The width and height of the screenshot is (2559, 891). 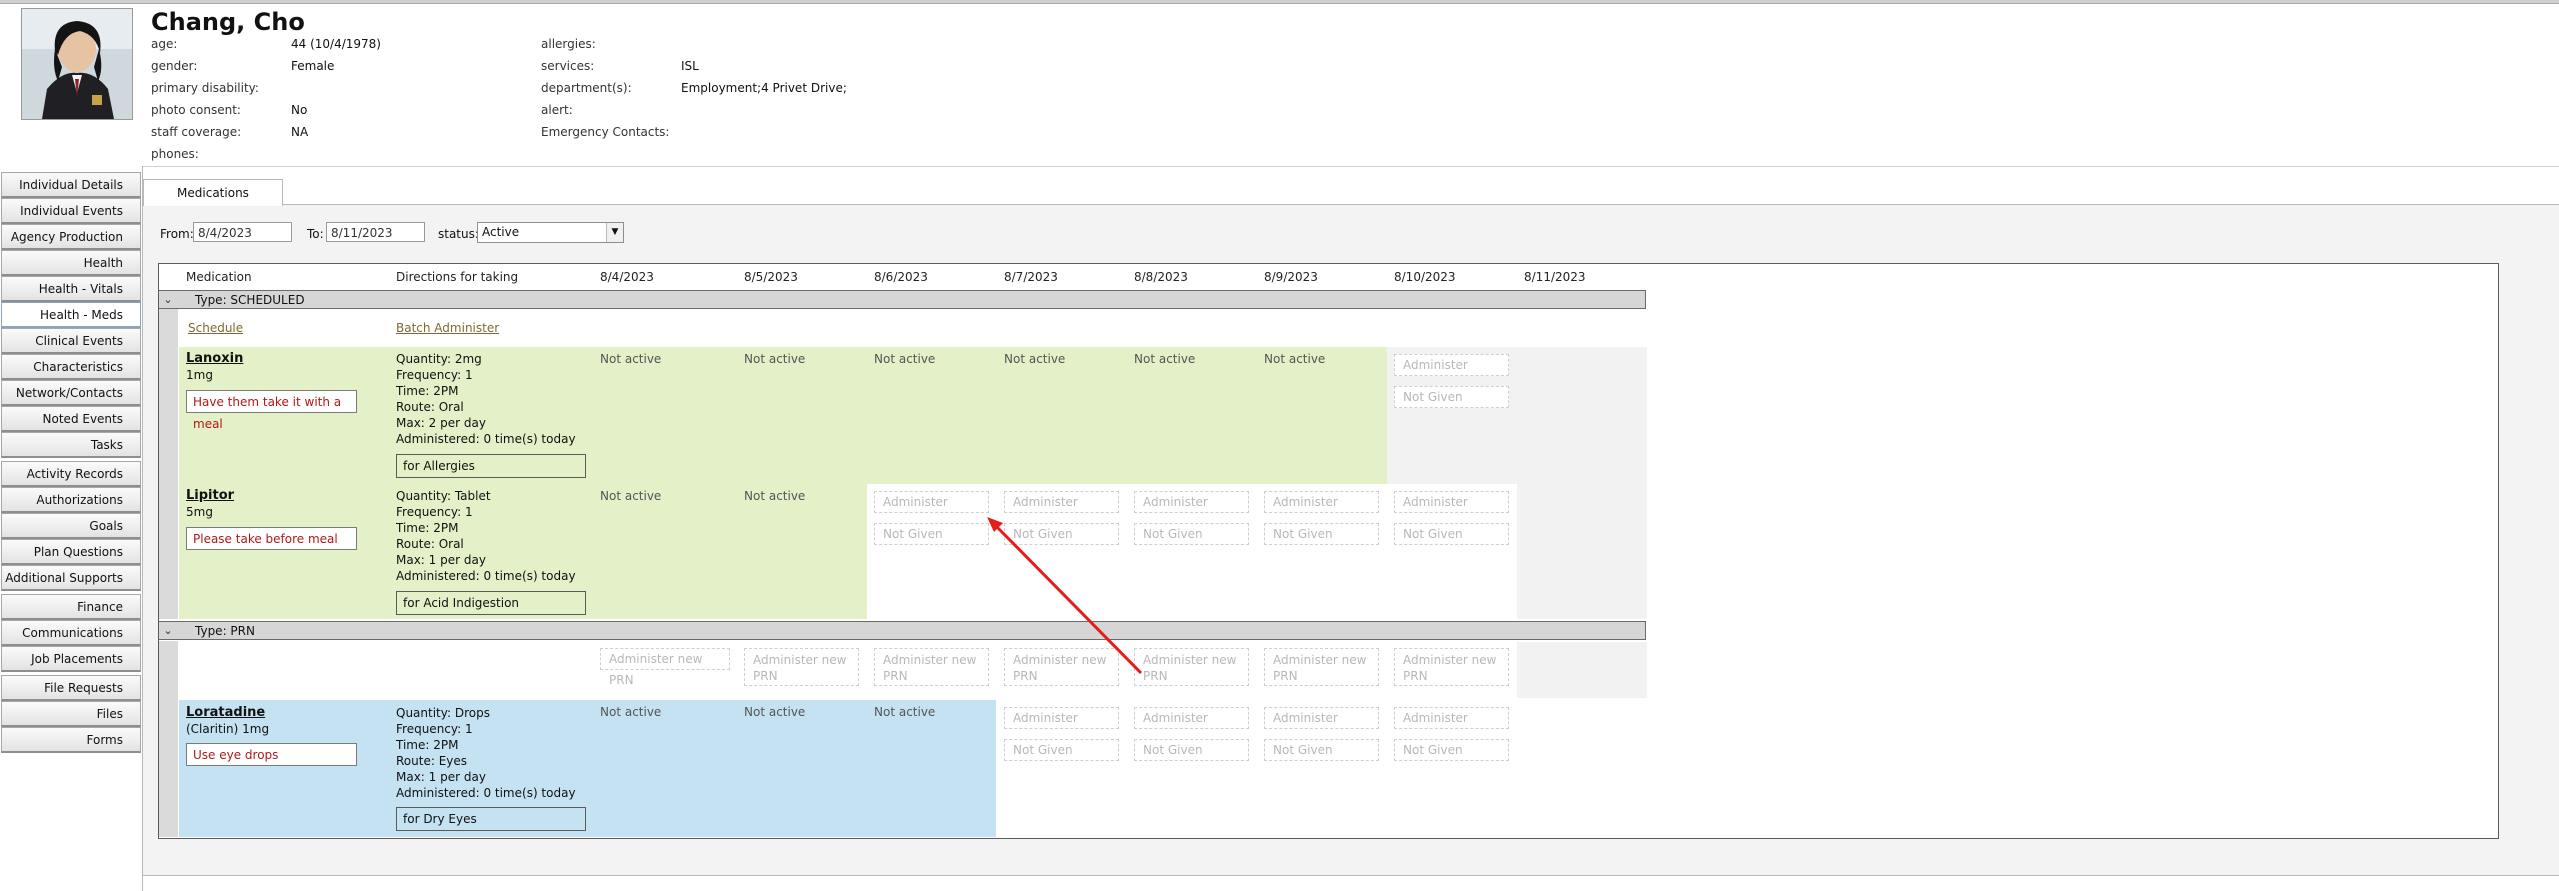 What do you see at coordinates (614, 232) in the screenshot?
I see `chevron-down-icon: ▼` at bounding box center [614, 232].